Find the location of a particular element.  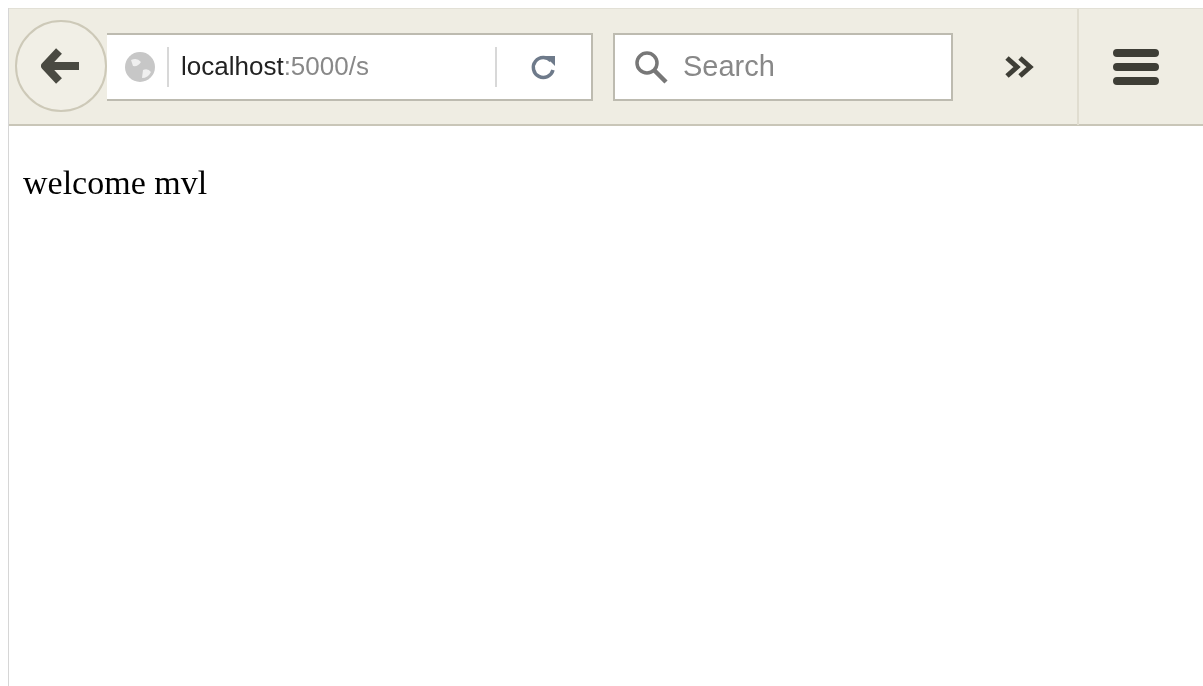

back-arrow-icon is located at coordinates (61, 65).